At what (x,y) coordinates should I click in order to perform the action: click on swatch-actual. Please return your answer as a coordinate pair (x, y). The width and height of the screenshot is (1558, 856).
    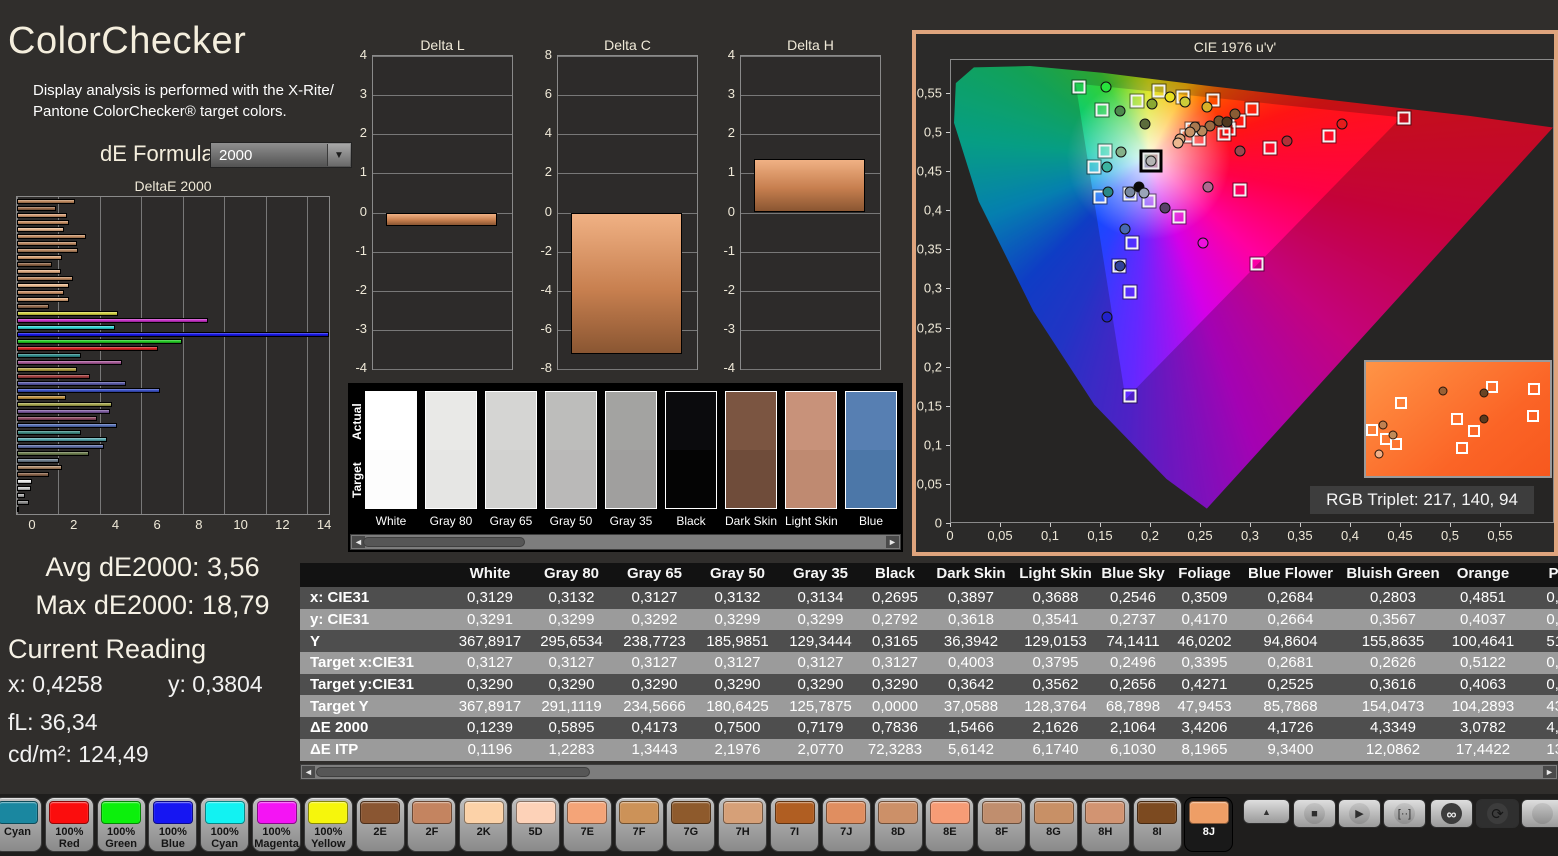
    Looking at the image, I should click on (751, 421).